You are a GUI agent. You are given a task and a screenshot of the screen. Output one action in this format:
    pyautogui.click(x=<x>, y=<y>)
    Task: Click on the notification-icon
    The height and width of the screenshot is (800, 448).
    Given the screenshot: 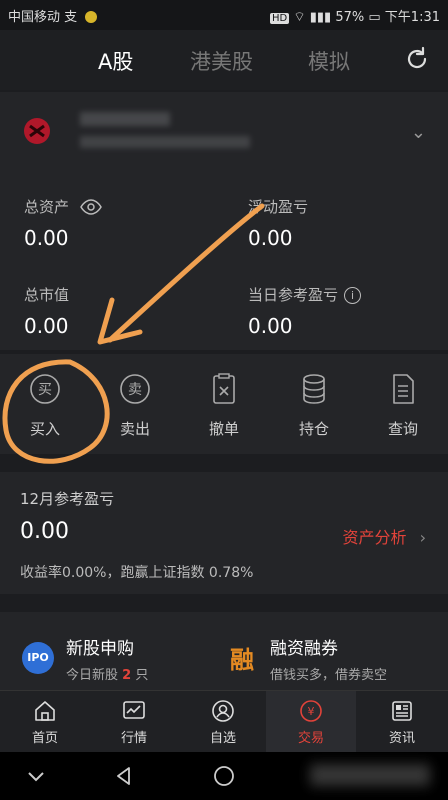 What is the action you would take?
    pyautogui.click(x=91, y=17)
    